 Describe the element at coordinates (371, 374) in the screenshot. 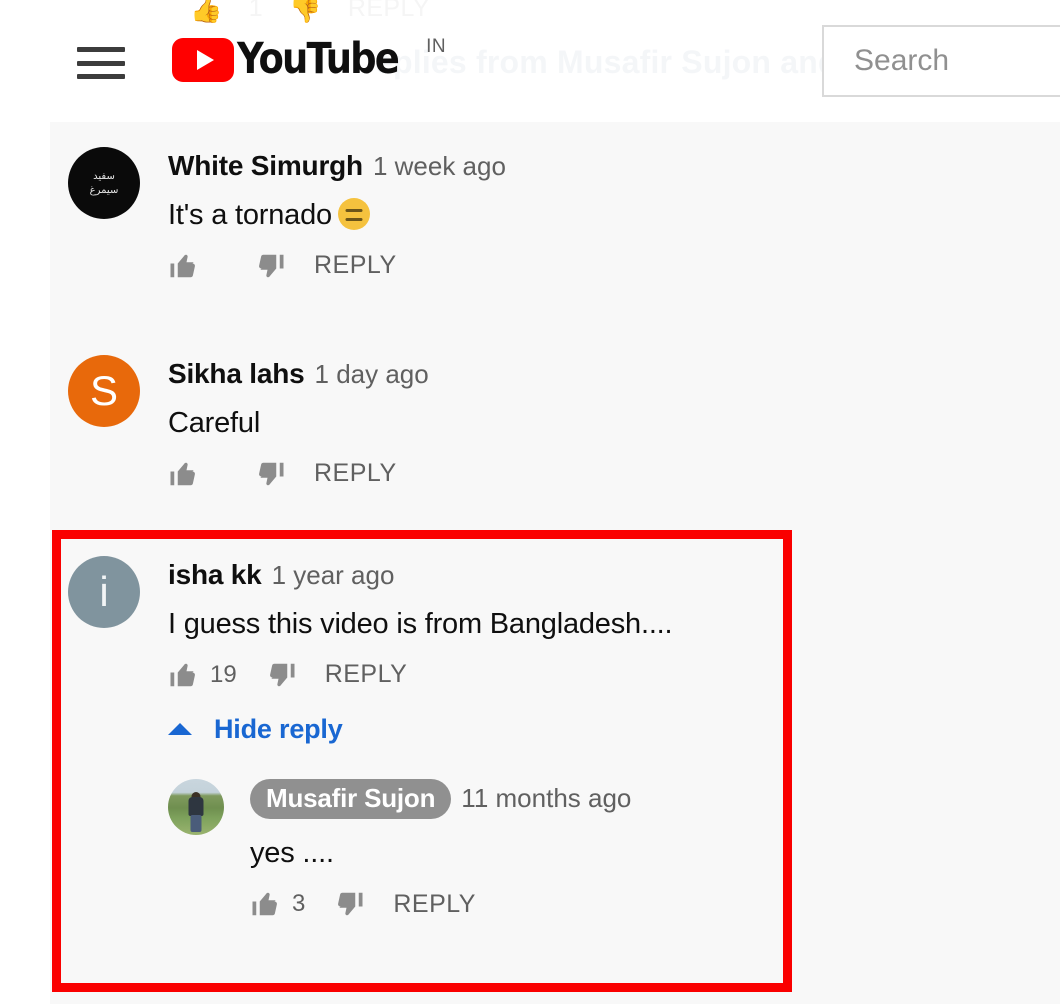

I see `comment-timestamp: 1 day ago` at that location.